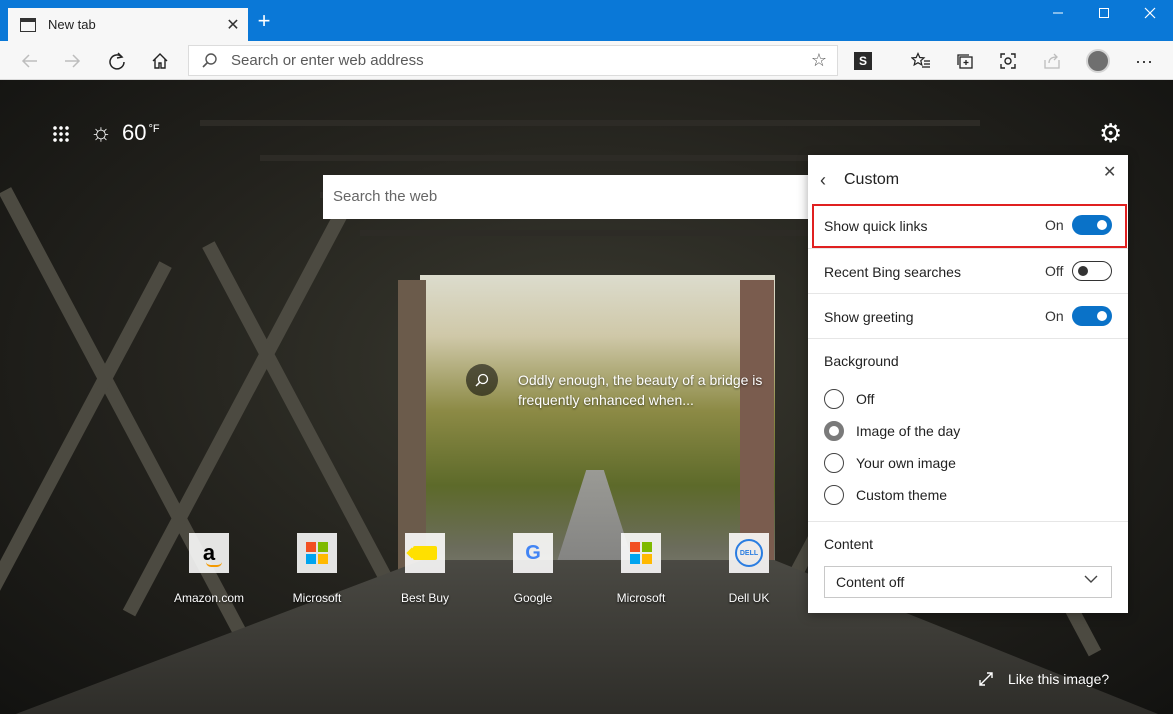 Image resolution: width=1173 pixels, height=714 pixels. Describe the element at coordinates (986, 679) in the screenshot. I see `expand-icon` at that location.